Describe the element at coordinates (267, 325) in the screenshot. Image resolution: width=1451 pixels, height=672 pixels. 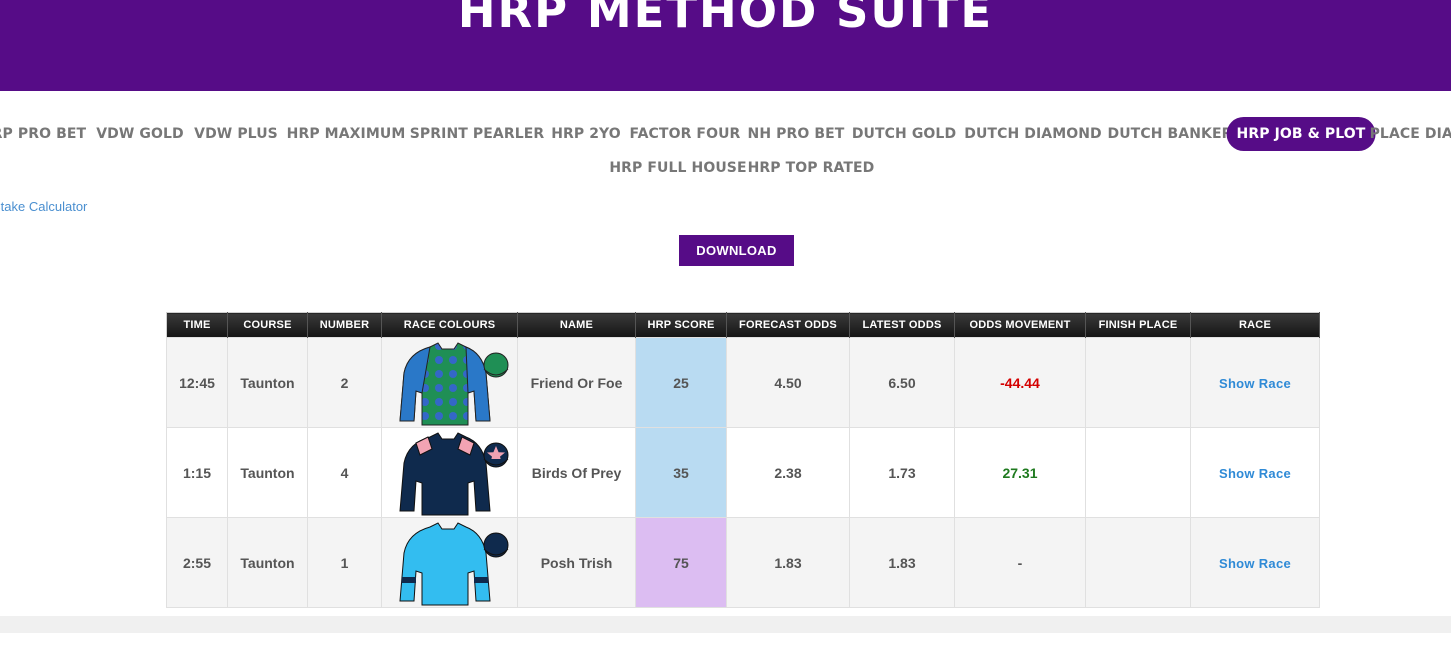
I see `column-header-course: COURSE` at that location.